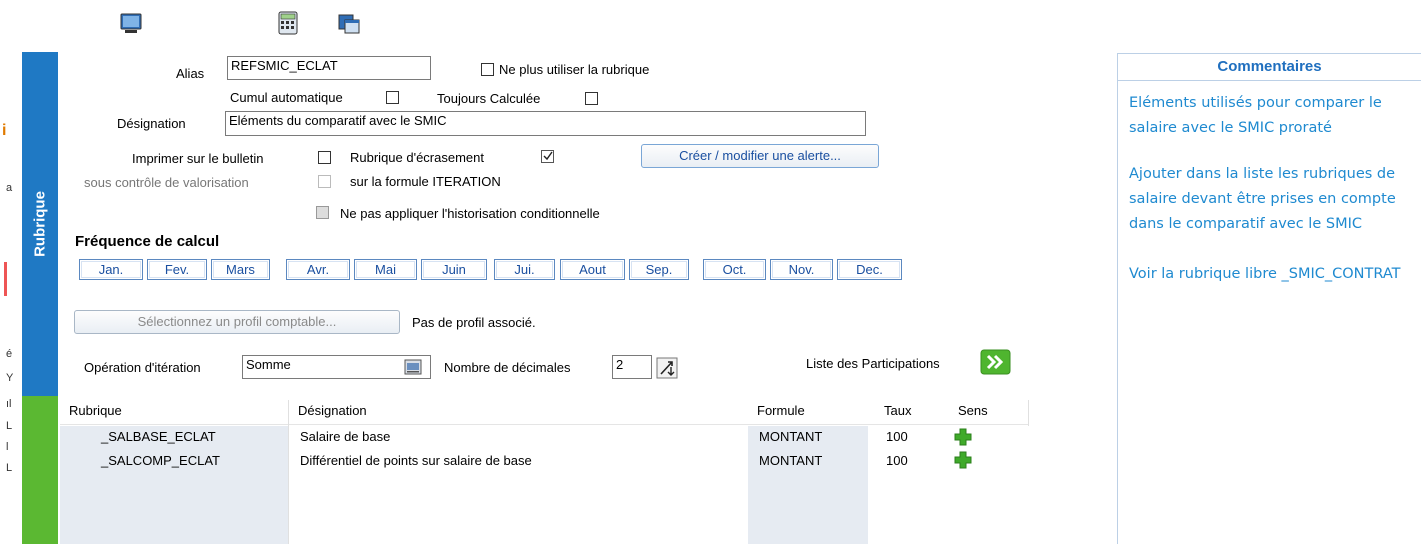 This screenshot has height=544, width=1421. Describe the element at coordinates (158, 436) in the screenshot. I see `cell-rubrique: _SALBASE_ECLAT` at that location.